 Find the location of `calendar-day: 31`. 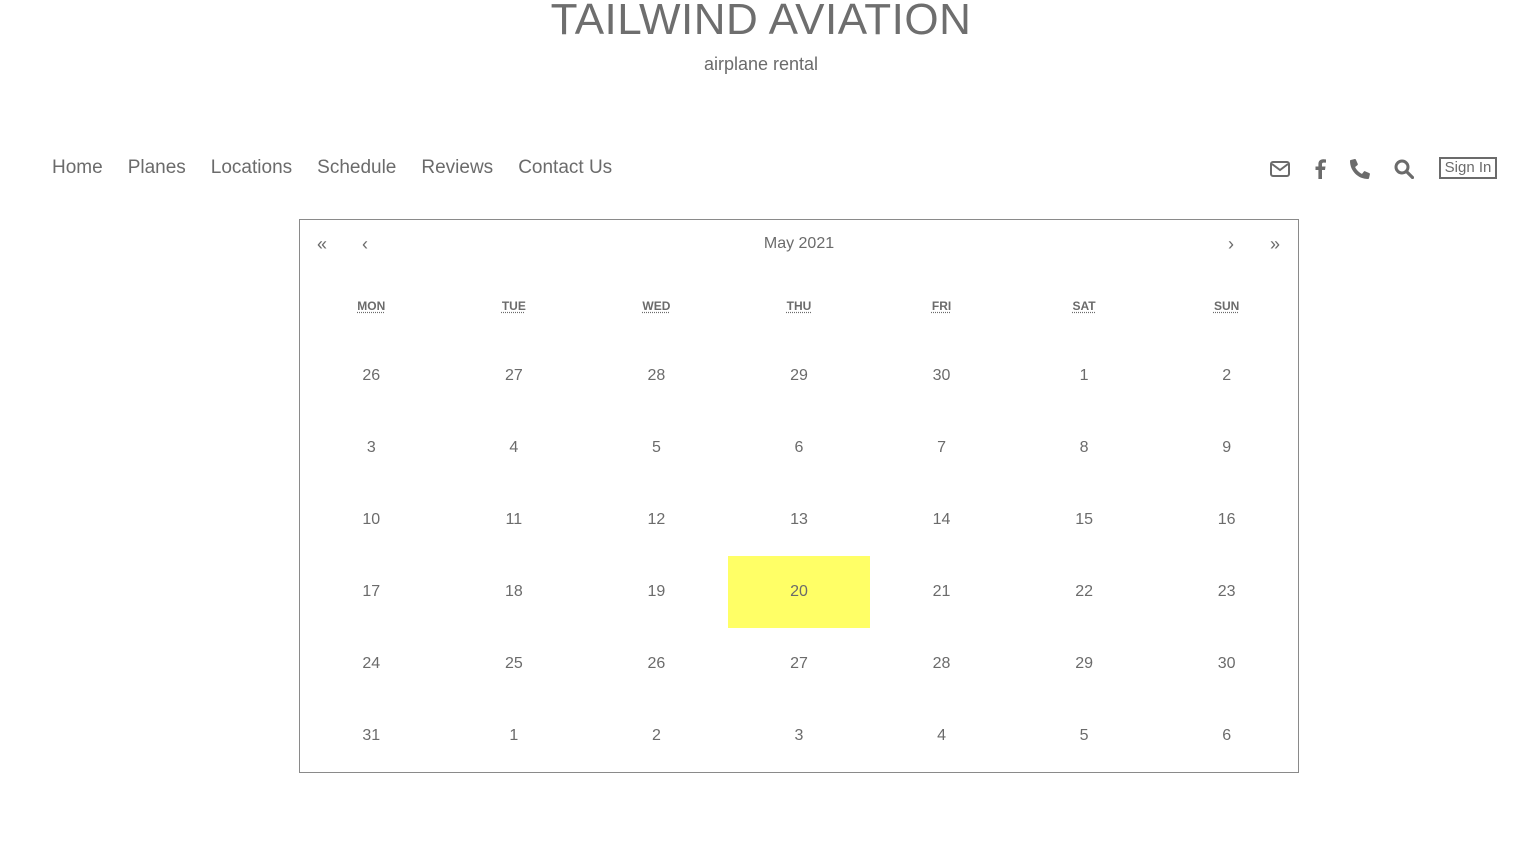

calendar-day: 31 is located at coordinates (371, 736).